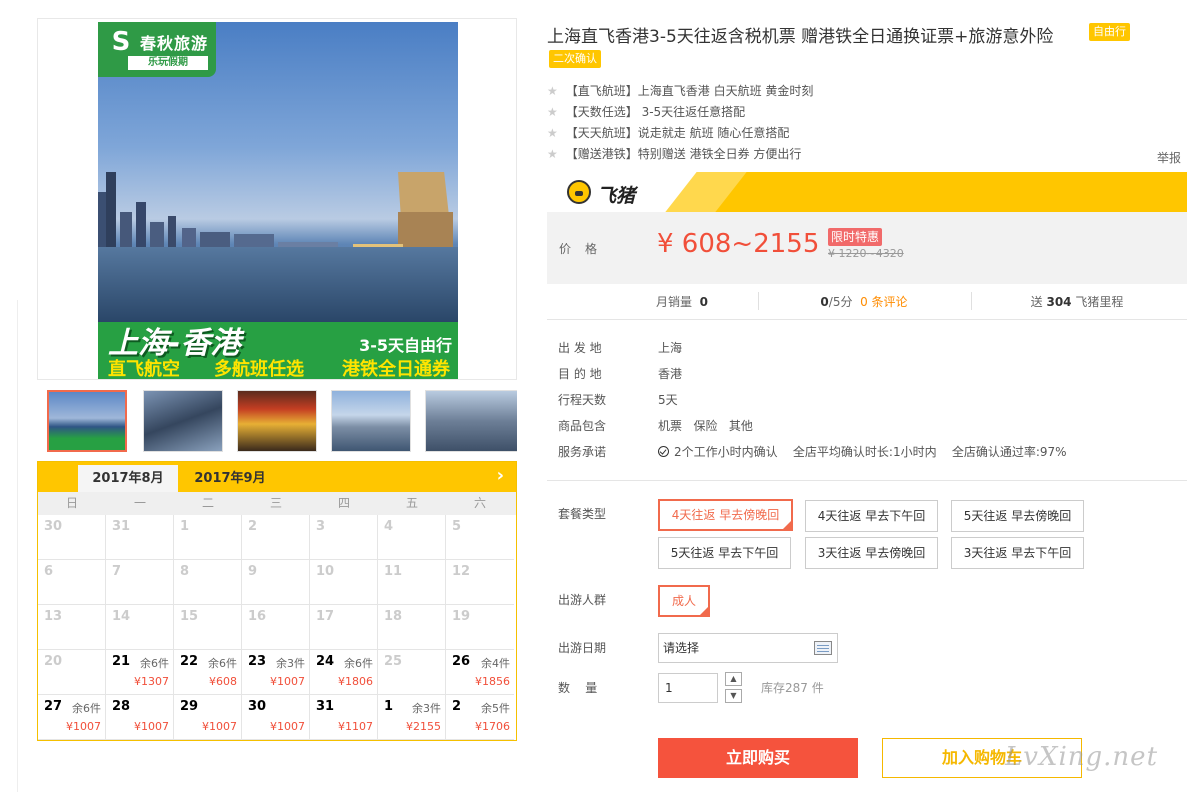 The image size is (1196, 792). What do you see at coordinates (128, 478) in the screenshot?
I see `tab-august: 2017年8月` at bounding box center [128, 478].